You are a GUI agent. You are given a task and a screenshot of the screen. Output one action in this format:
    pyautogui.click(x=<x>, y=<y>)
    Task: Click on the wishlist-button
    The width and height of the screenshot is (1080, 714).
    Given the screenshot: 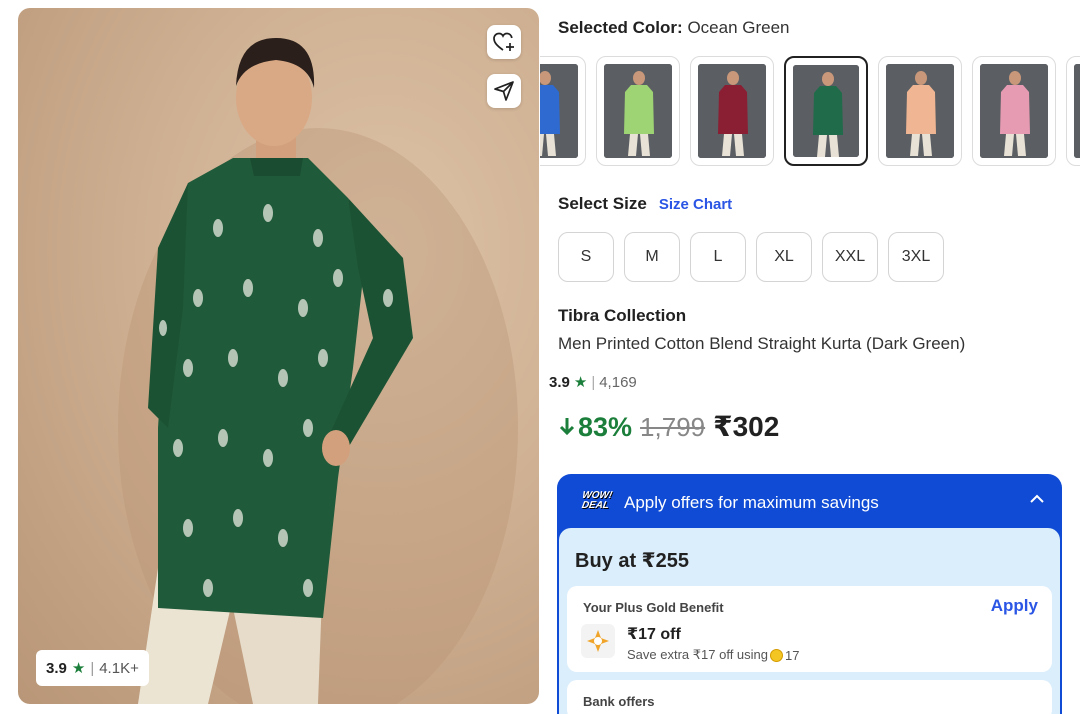 What is the action you would take?
    pyautogui.click(x=504, y=42)
    